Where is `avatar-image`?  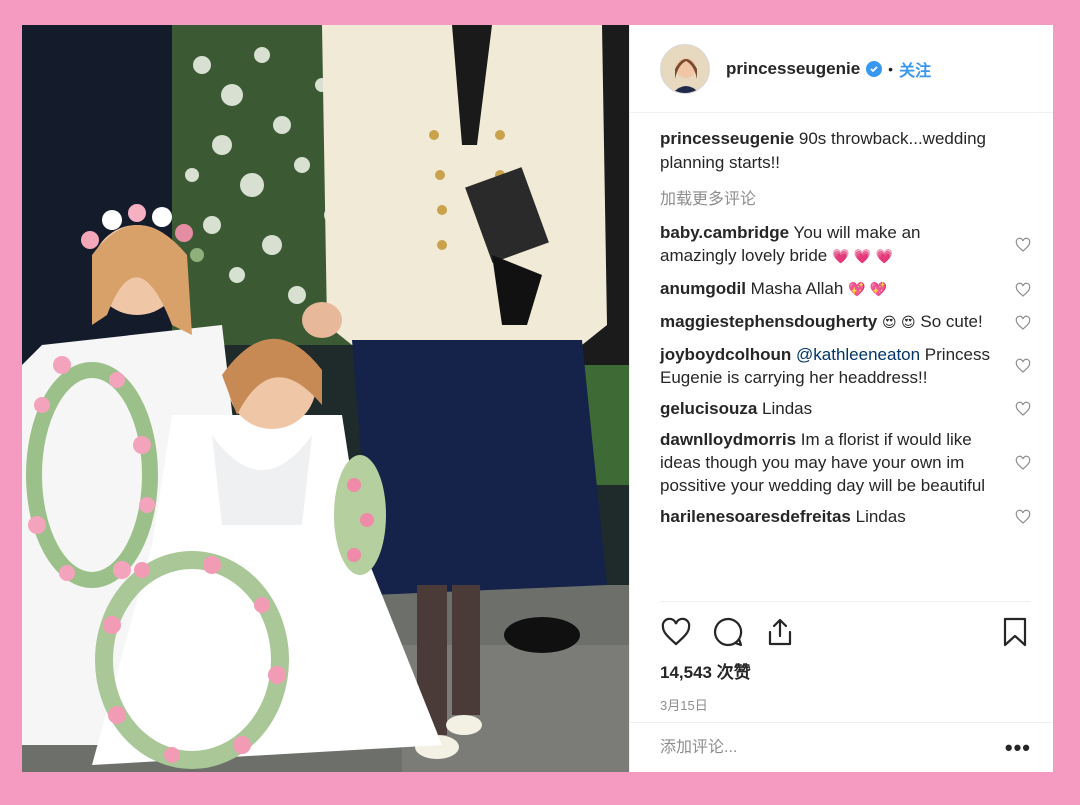
avatar-image is located at coordinates (685, 68).